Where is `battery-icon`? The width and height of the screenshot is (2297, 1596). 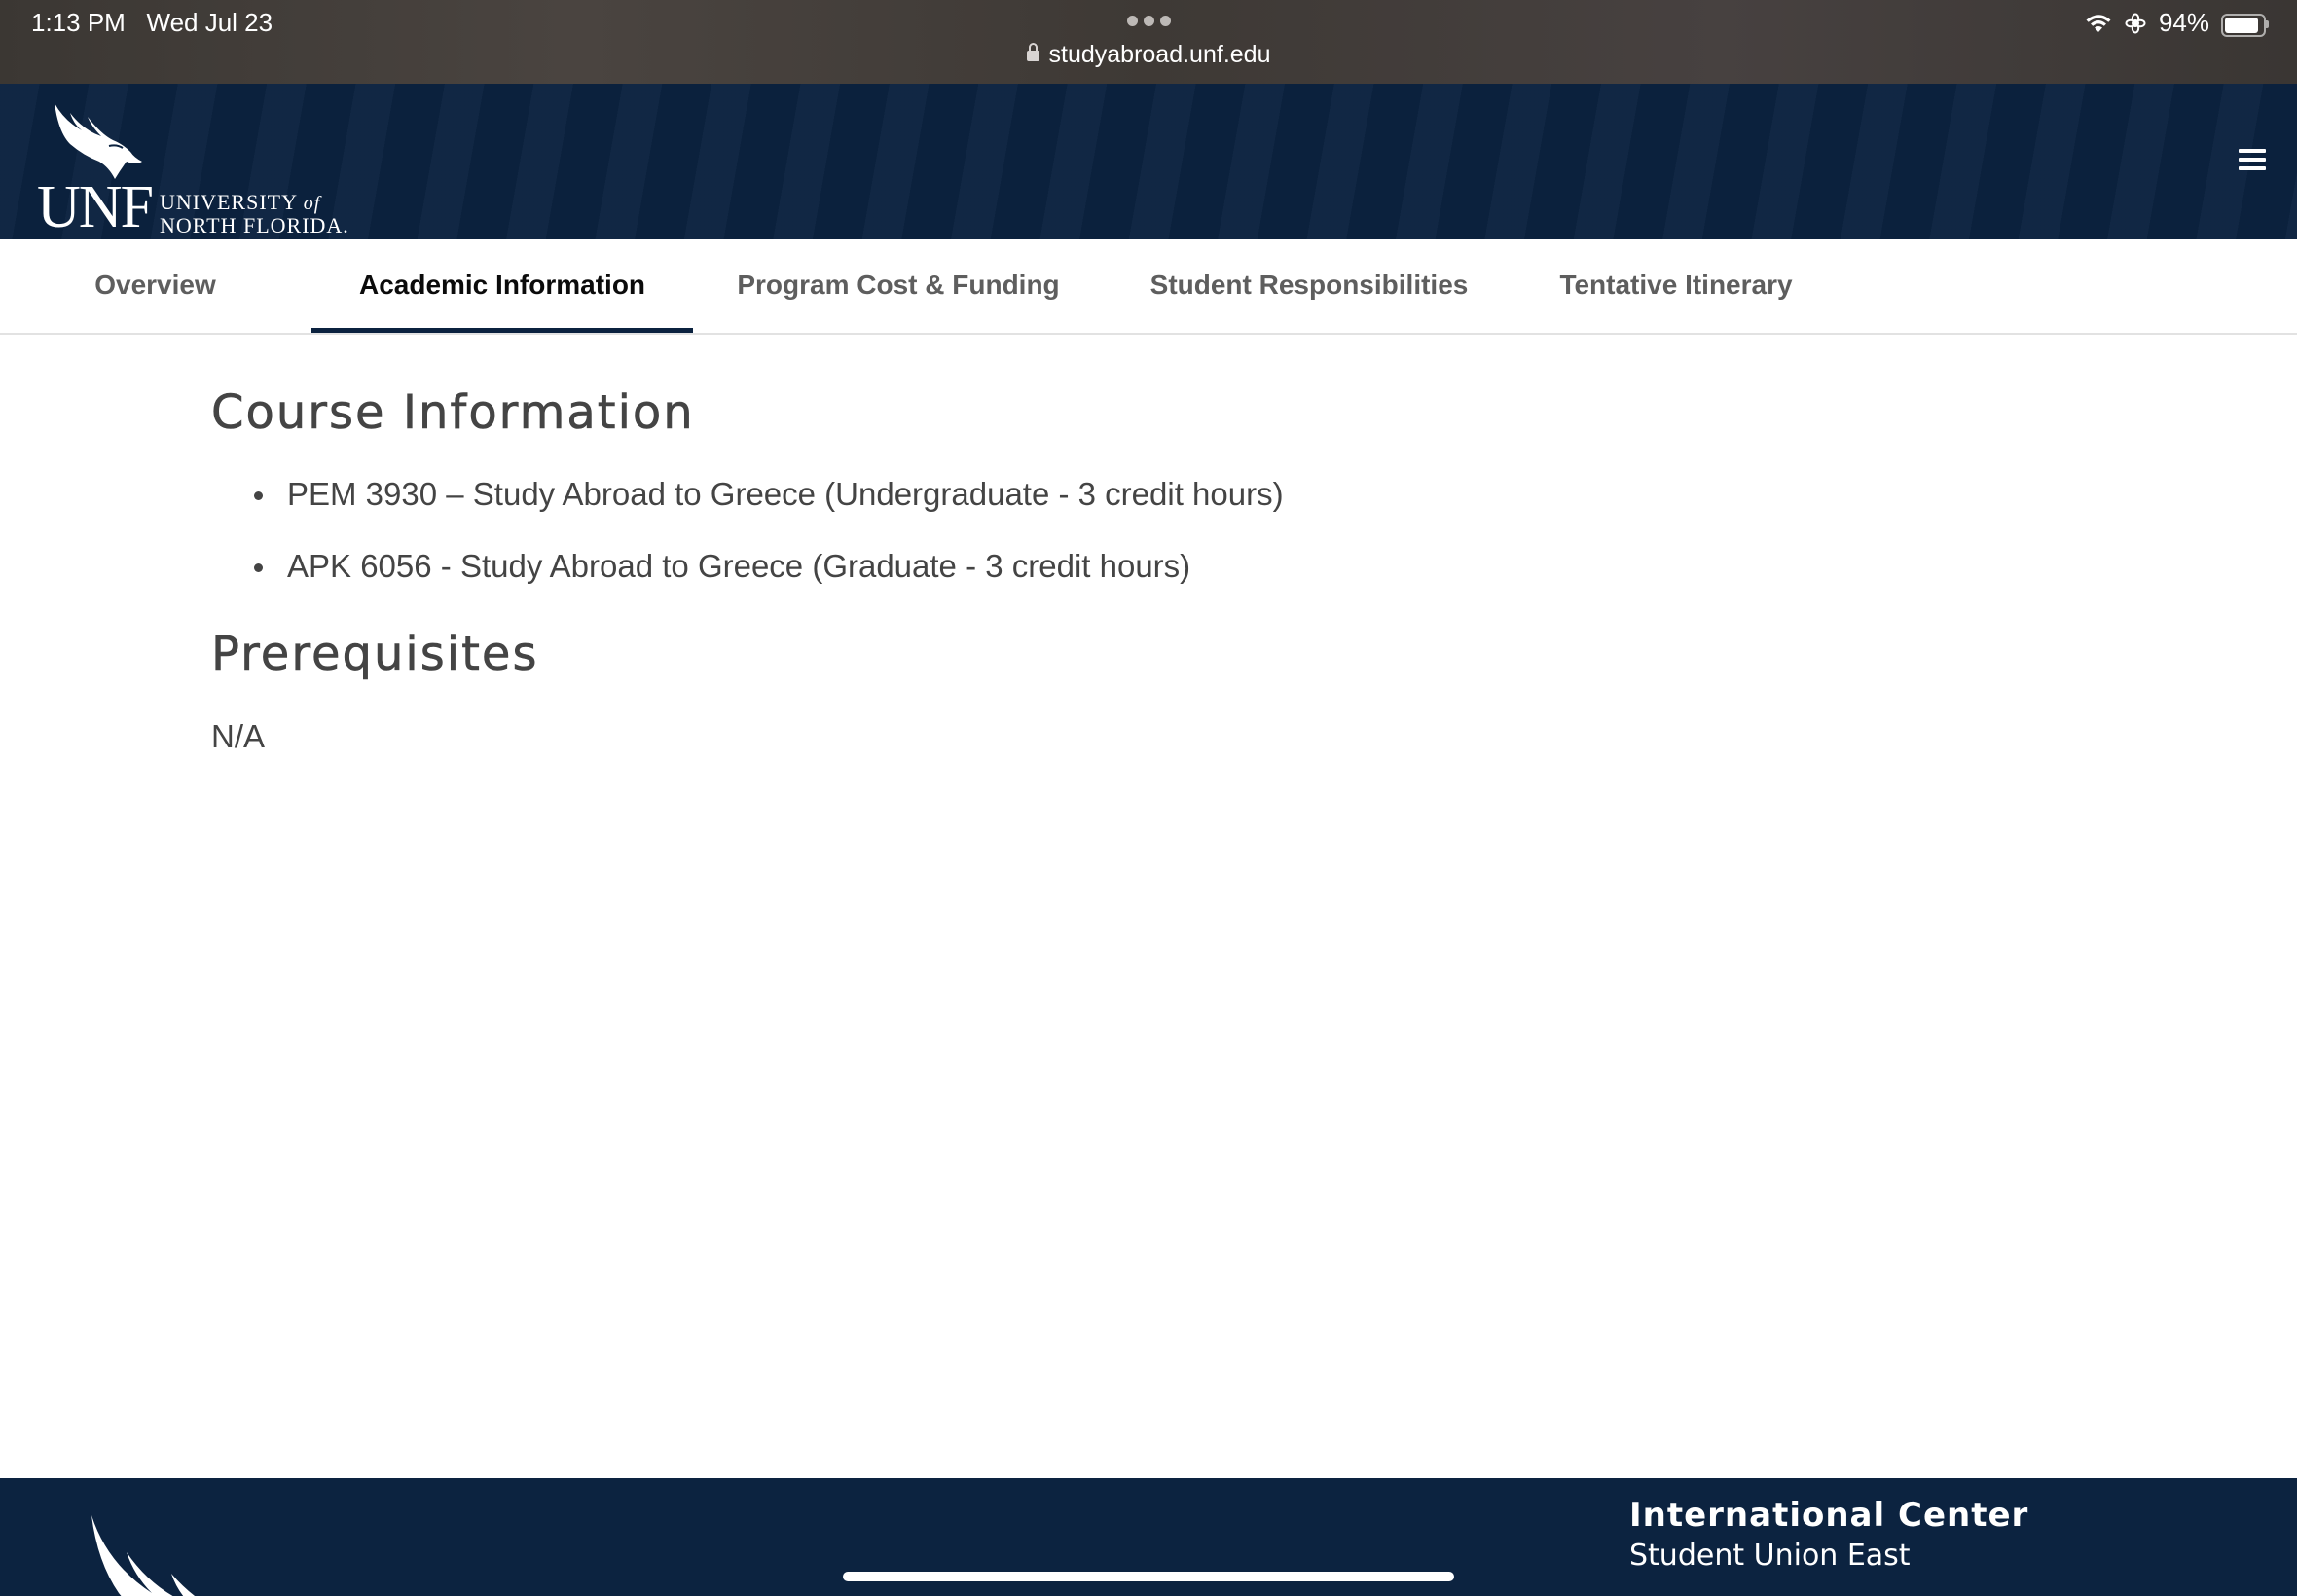 battery-icon is located at coordinates (2245, 24).